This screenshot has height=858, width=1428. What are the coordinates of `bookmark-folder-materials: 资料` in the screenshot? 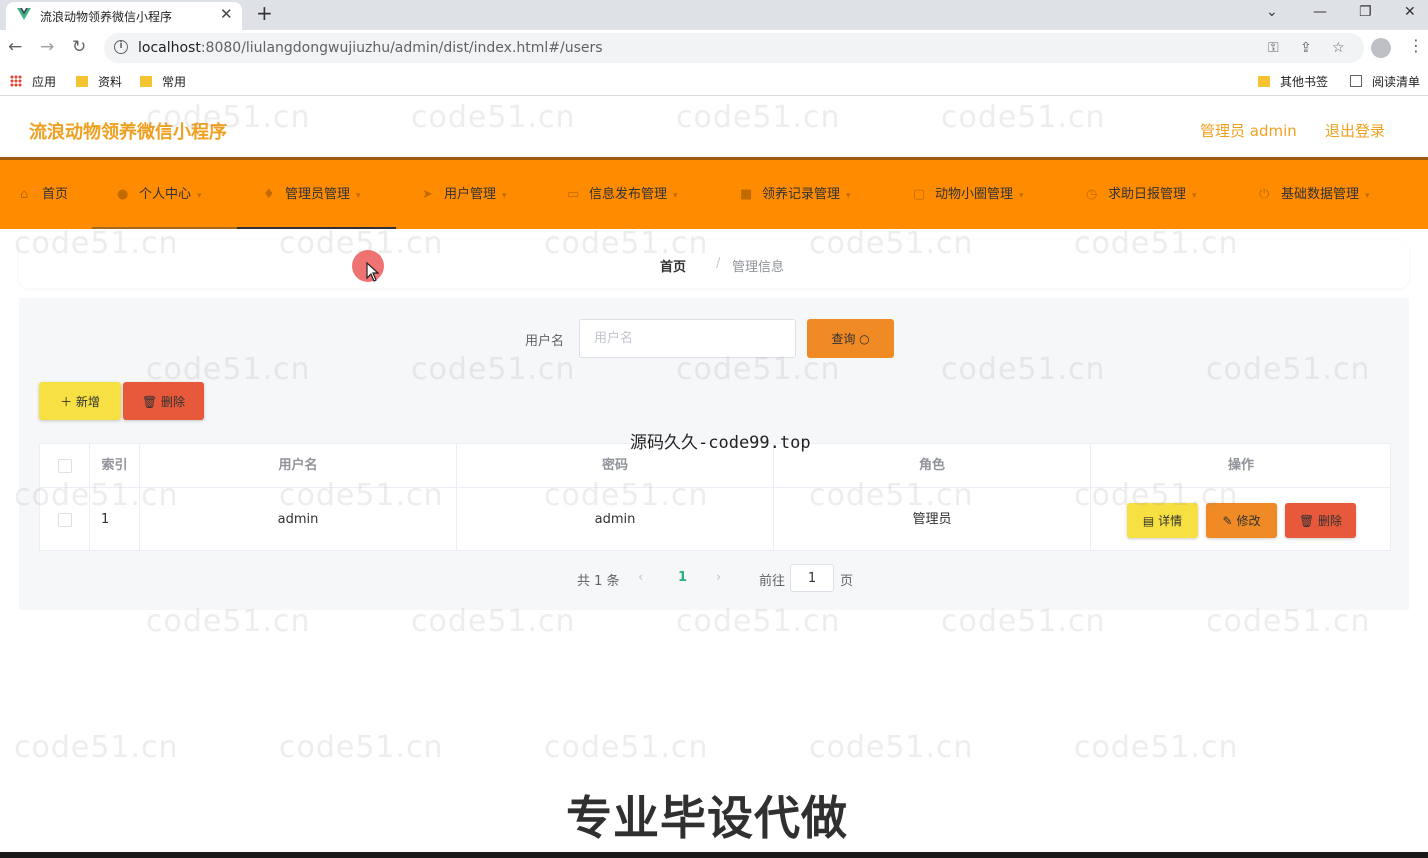 It's located at (99, 81).